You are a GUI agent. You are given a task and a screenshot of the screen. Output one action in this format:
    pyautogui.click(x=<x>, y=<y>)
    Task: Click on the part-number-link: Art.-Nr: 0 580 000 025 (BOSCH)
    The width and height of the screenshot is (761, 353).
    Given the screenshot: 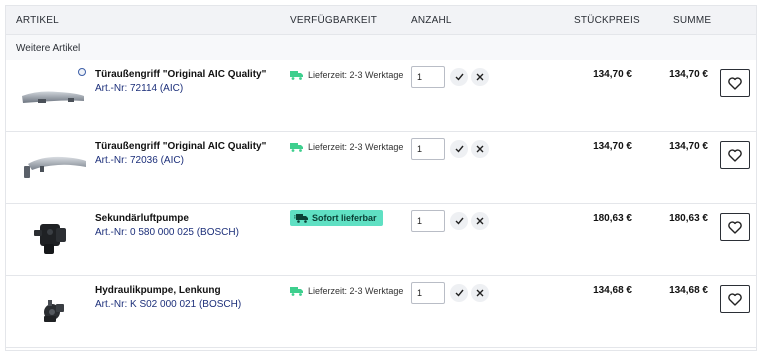 What is the action you would take?
    pyautogui.click(x=167, y=232)
    